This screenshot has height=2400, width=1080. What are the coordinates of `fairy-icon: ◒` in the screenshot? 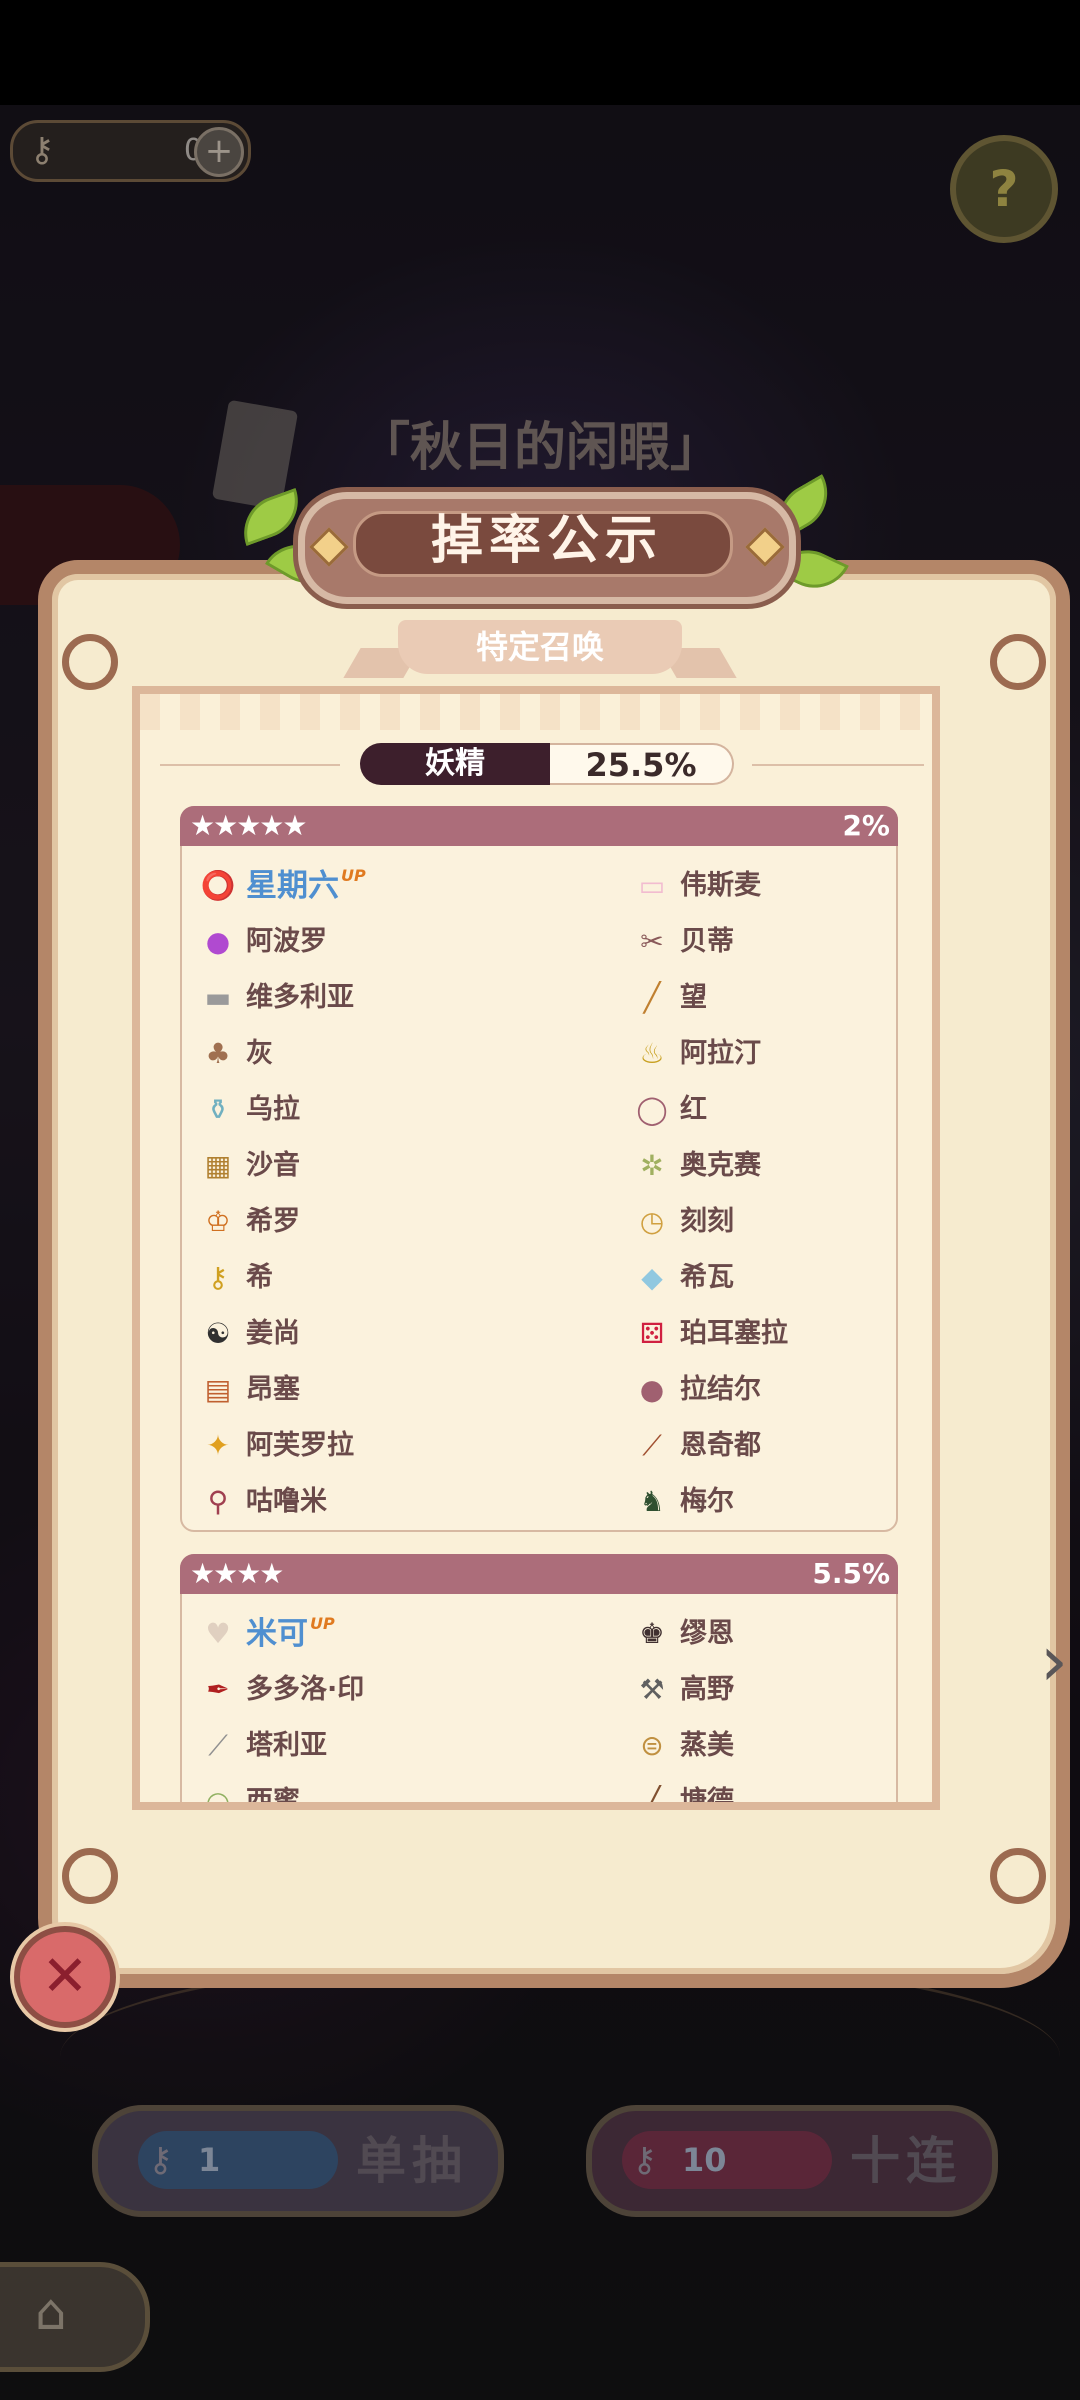 It's located at (218, 1797).